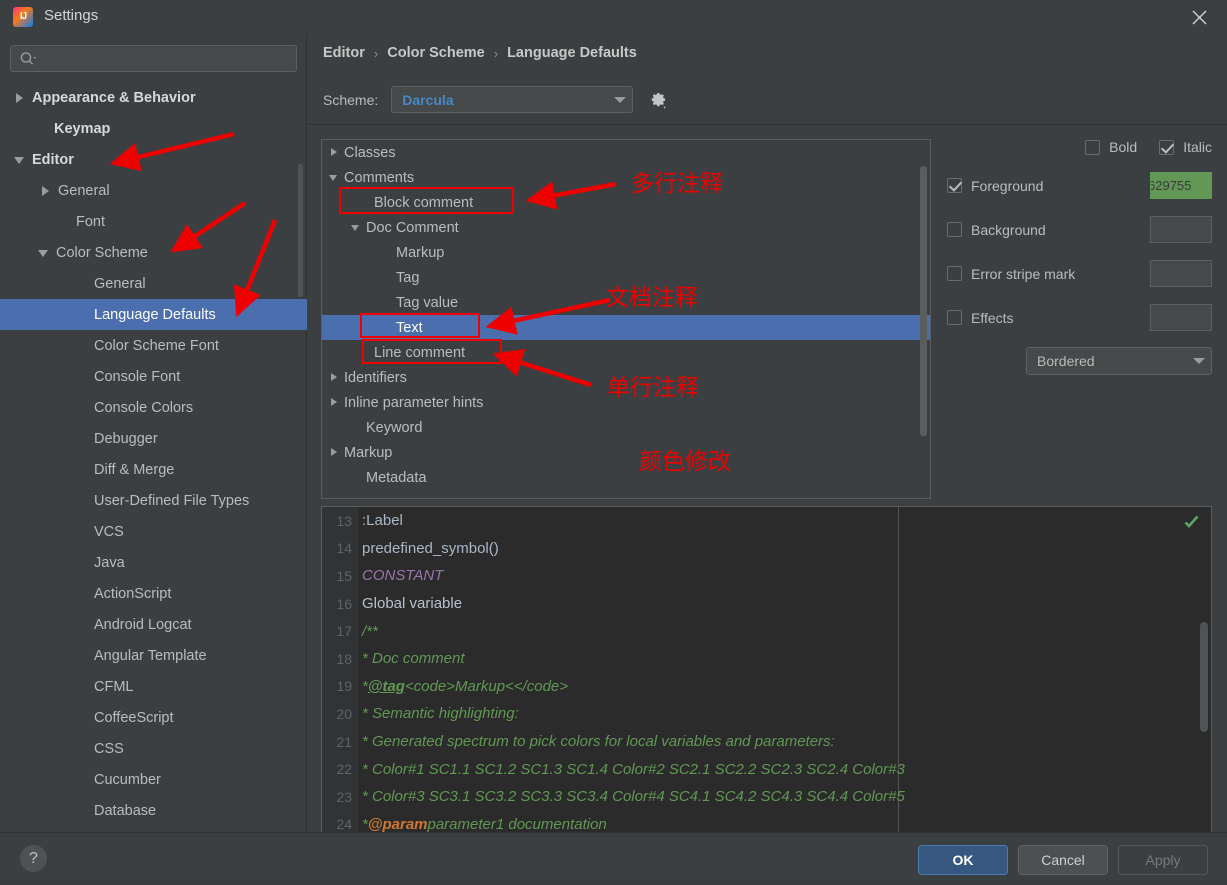 This screenshot has height=885, width=1227. I want to click on bold-checkbox-row: Bold, so click(1111, 147).